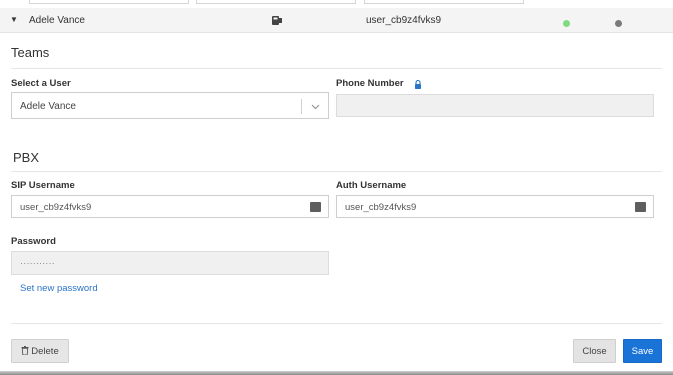  I want to click on trash-icon, so click(25, 350).